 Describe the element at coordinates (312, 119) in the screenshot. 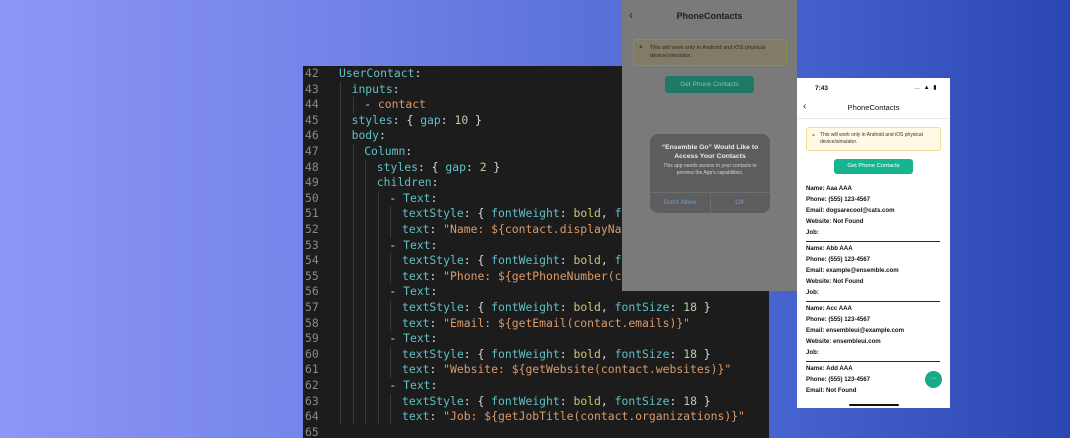

I see `line-number: 45` at that location.